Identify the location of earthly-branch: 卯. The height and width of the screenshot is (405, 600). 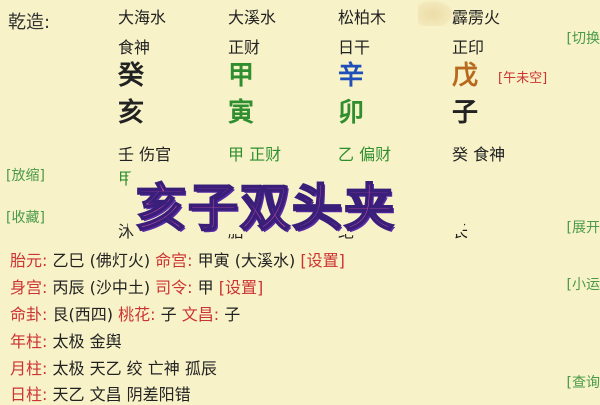
(351, 113).